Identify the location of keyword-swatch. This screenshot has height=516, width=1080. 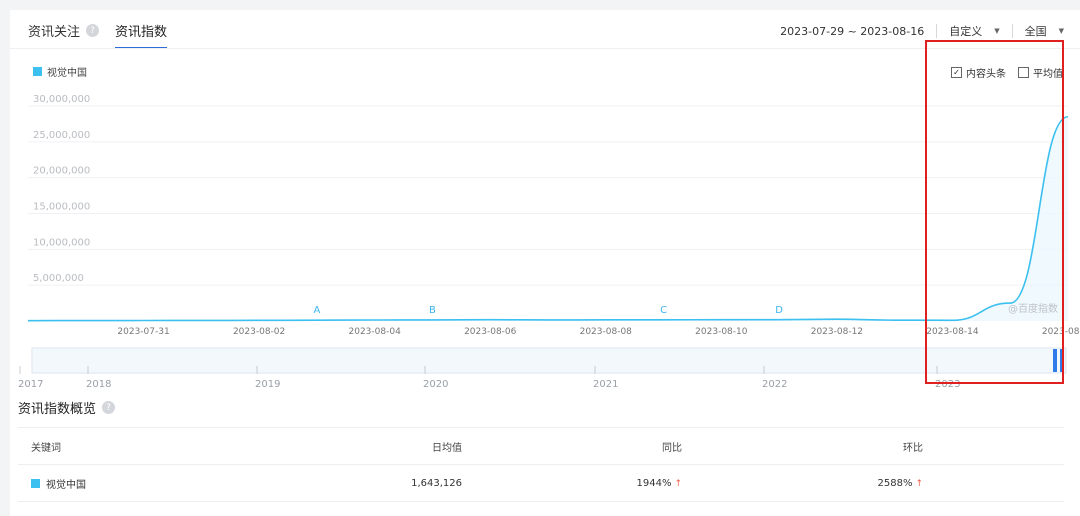
(35, 483).